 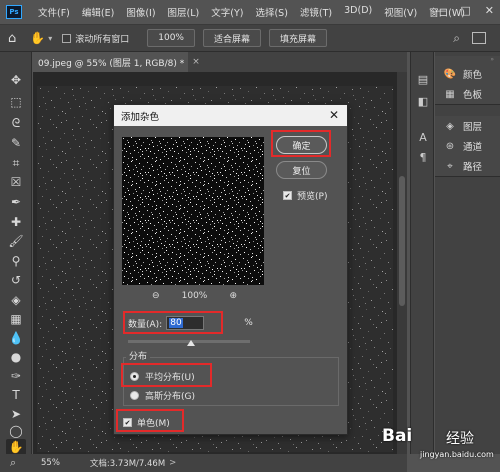 I want to click on search-icon: ⌕, so click(x=456, y=38).